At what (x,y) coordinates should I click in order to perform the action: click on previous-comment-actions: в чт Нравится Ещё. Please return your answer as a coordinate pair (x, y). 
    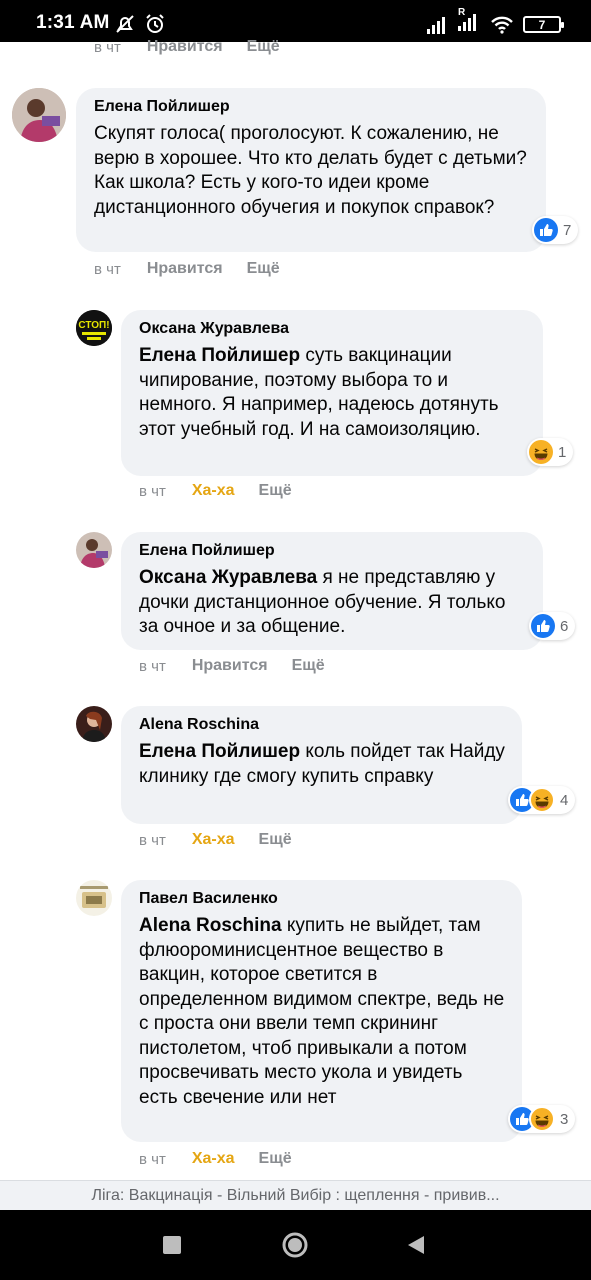
    Looking at the image, I should click on (187, 47).